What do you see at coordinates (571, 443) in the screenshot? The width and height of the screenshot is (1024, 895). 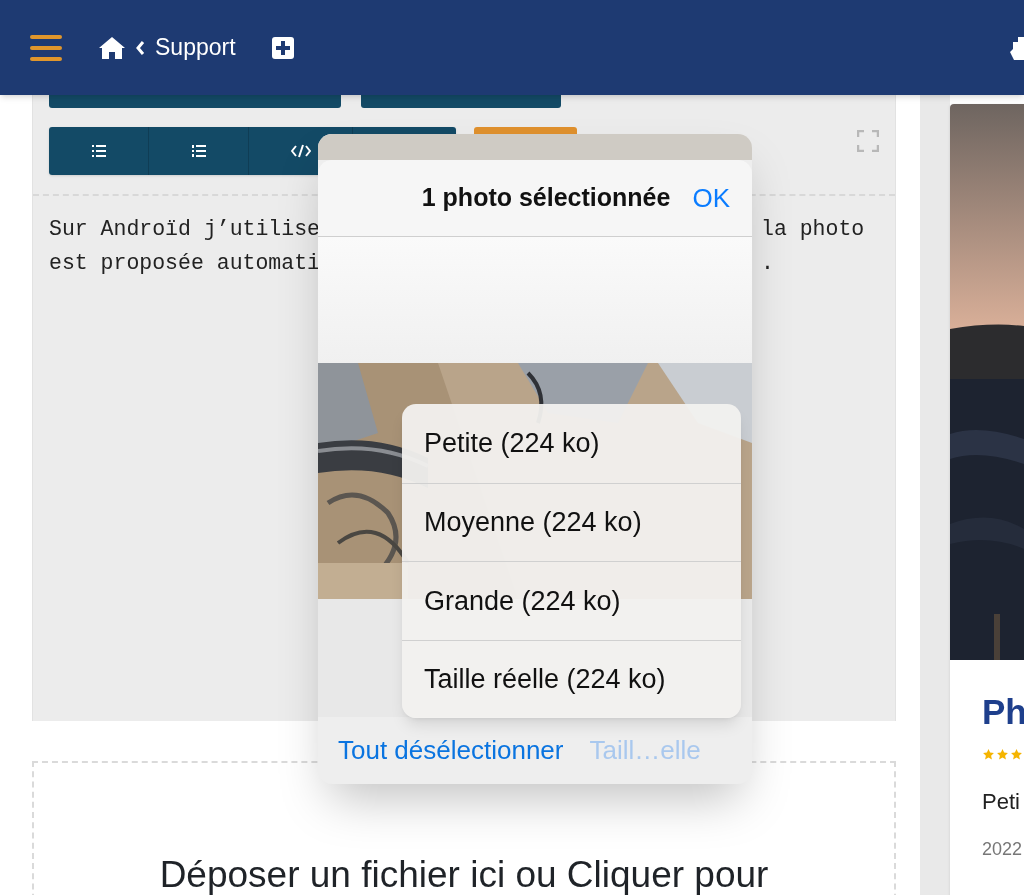 I see `size-option: Petite (224 ko)` at bounding box center [571, 443].